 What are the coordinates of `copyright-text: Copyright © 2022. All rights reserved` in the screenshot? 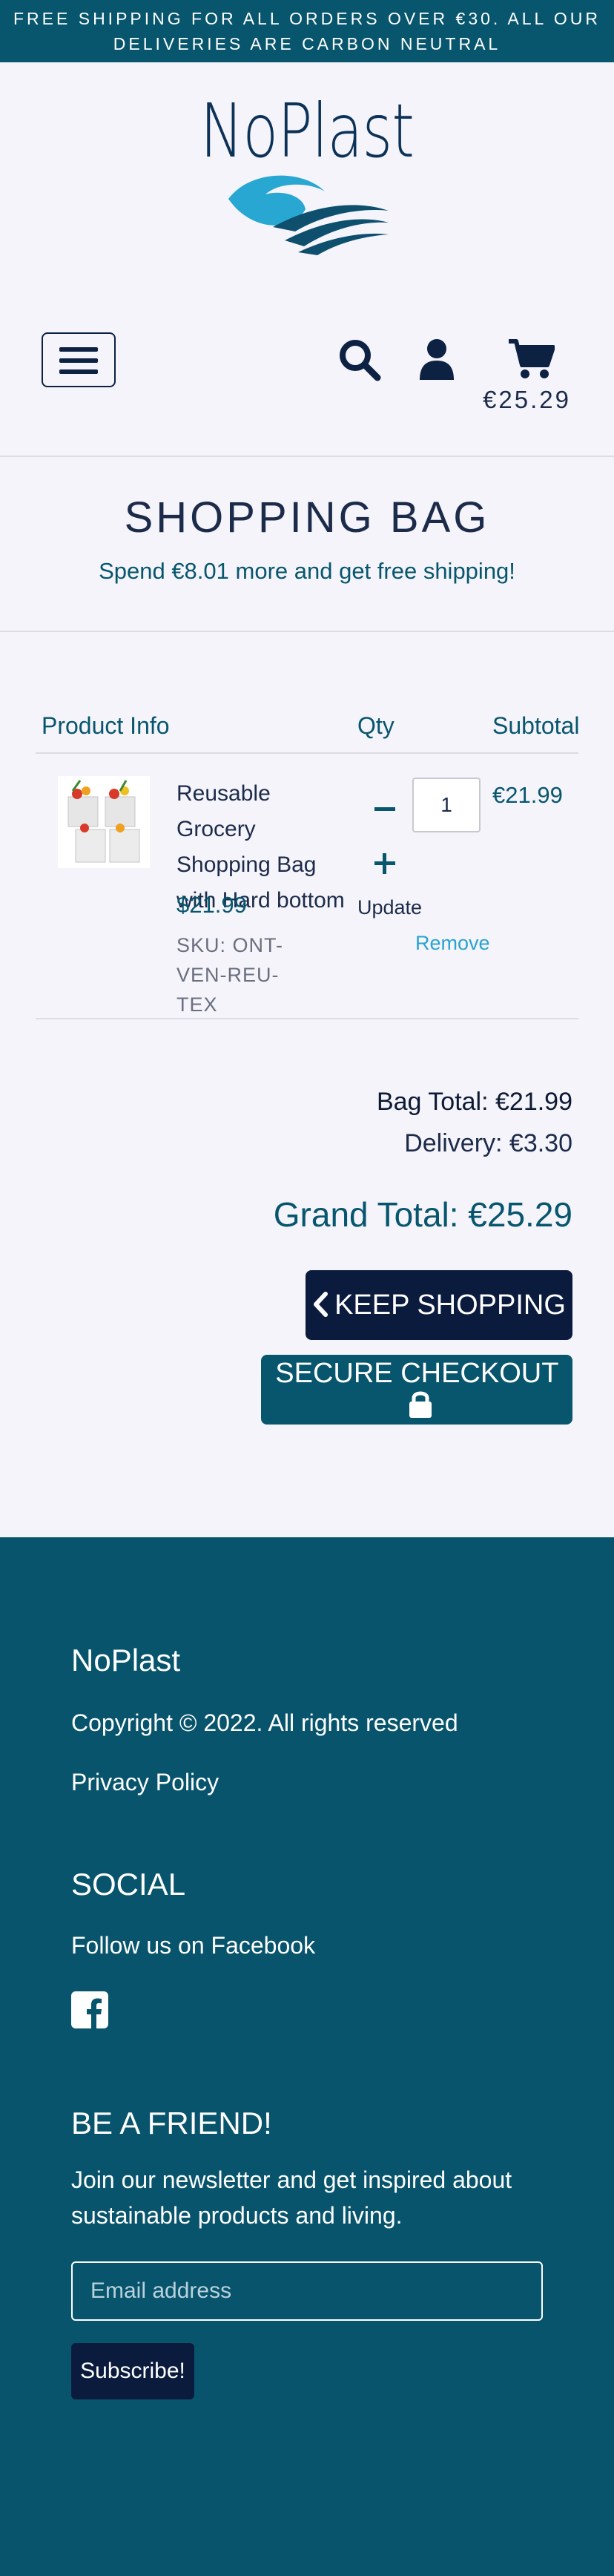 It's located at (264, 1722).